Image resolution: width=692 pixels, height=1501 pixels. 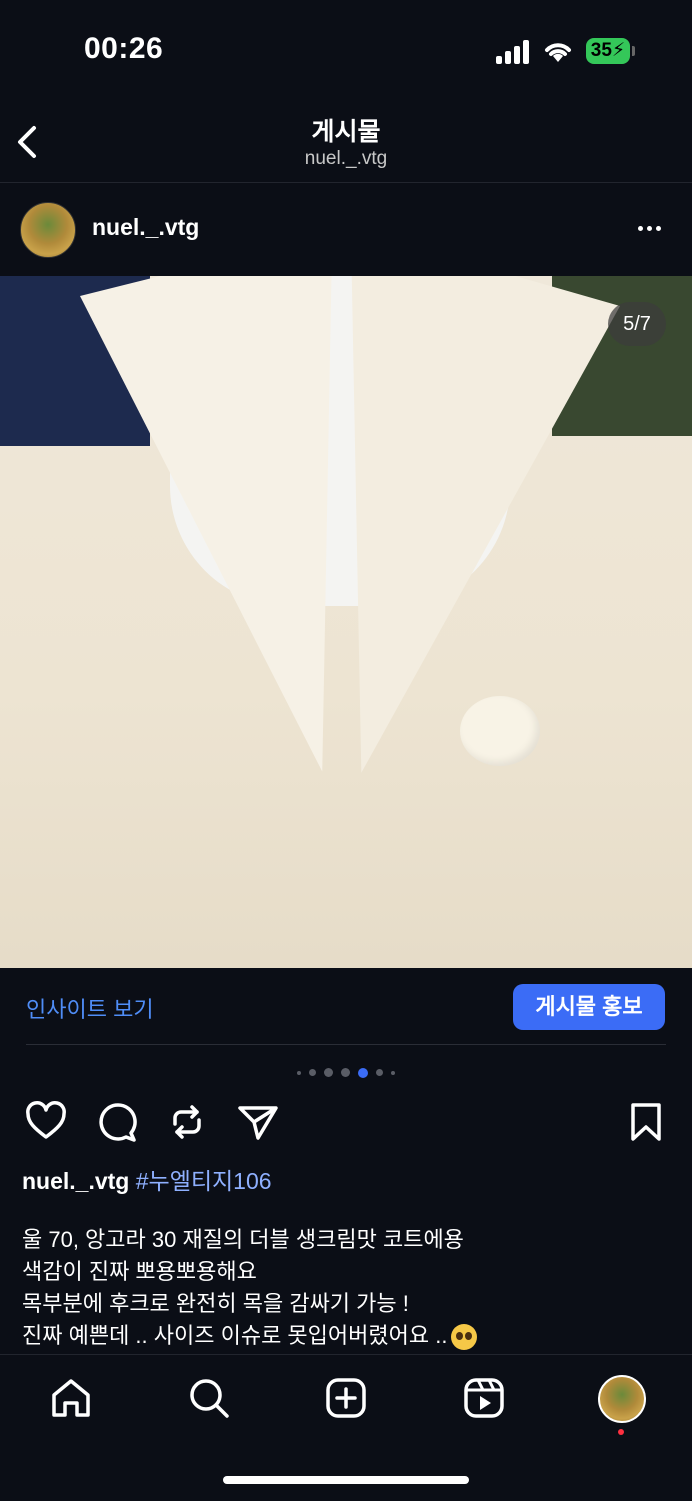 What do you see at coordinates (633, 51) in the screenshot?
I see `battery-cap` at bounding box center [633, 51].